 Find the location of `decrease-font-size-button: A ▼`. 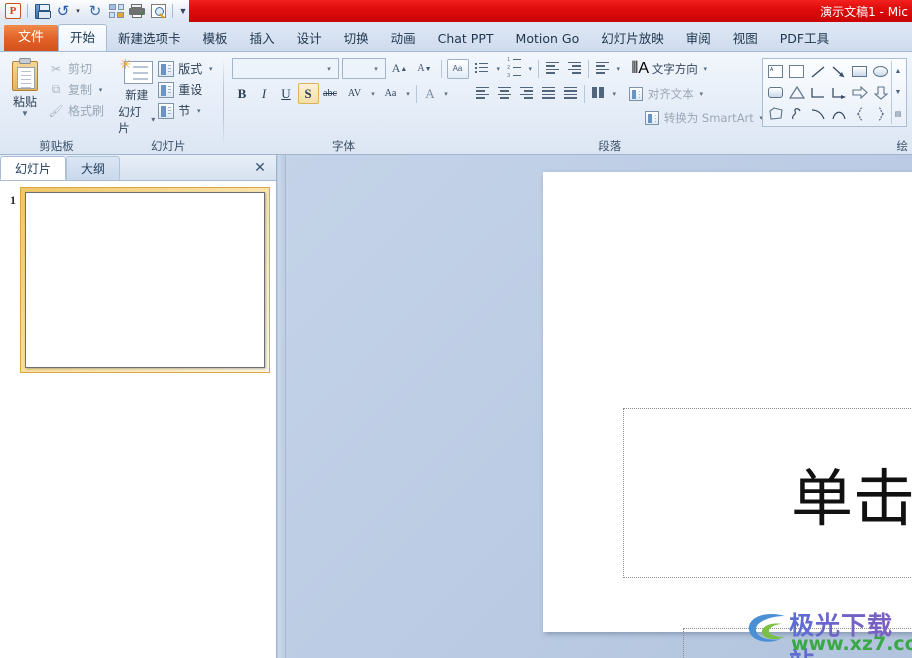

decrease-font-size-button: A ▼ is located at coordinates (425, 68).